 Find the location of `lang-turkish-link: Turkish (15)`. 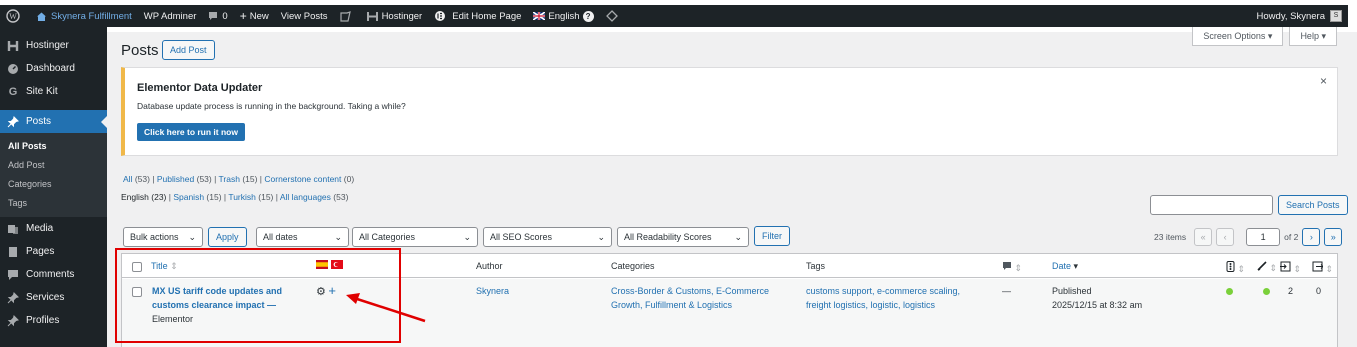

lang-turkish-link: Turkish (15) is located at coordinates (250, 197).